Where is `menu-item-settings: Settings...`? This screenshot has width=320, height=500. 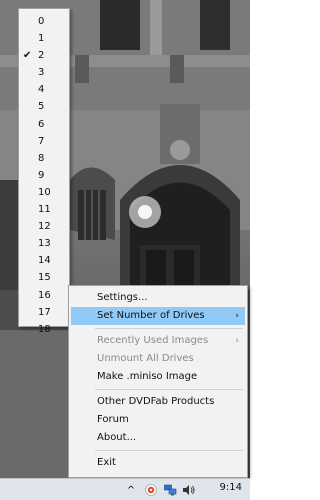 menu-item-settings: Settings... is located at coordinates (158, 298).